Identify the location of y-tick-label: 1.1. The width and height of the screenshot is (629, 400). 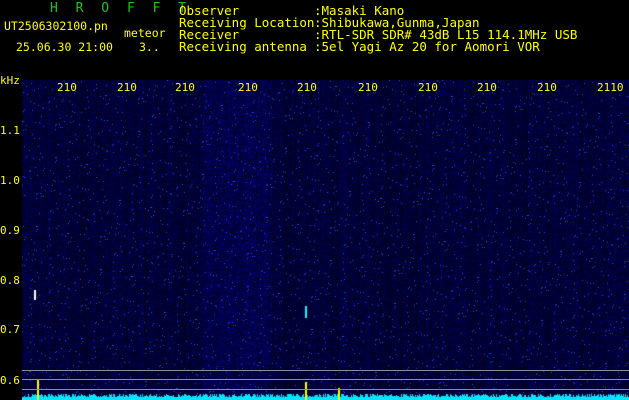
(10, 130).